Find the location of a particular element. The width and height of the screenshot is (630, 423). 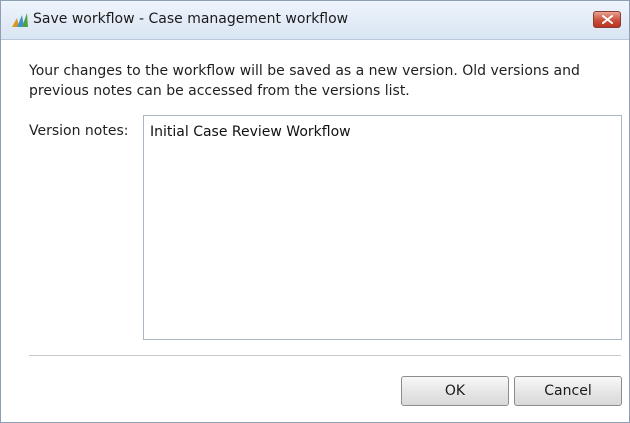

separator is located at coordinates (325, 356).